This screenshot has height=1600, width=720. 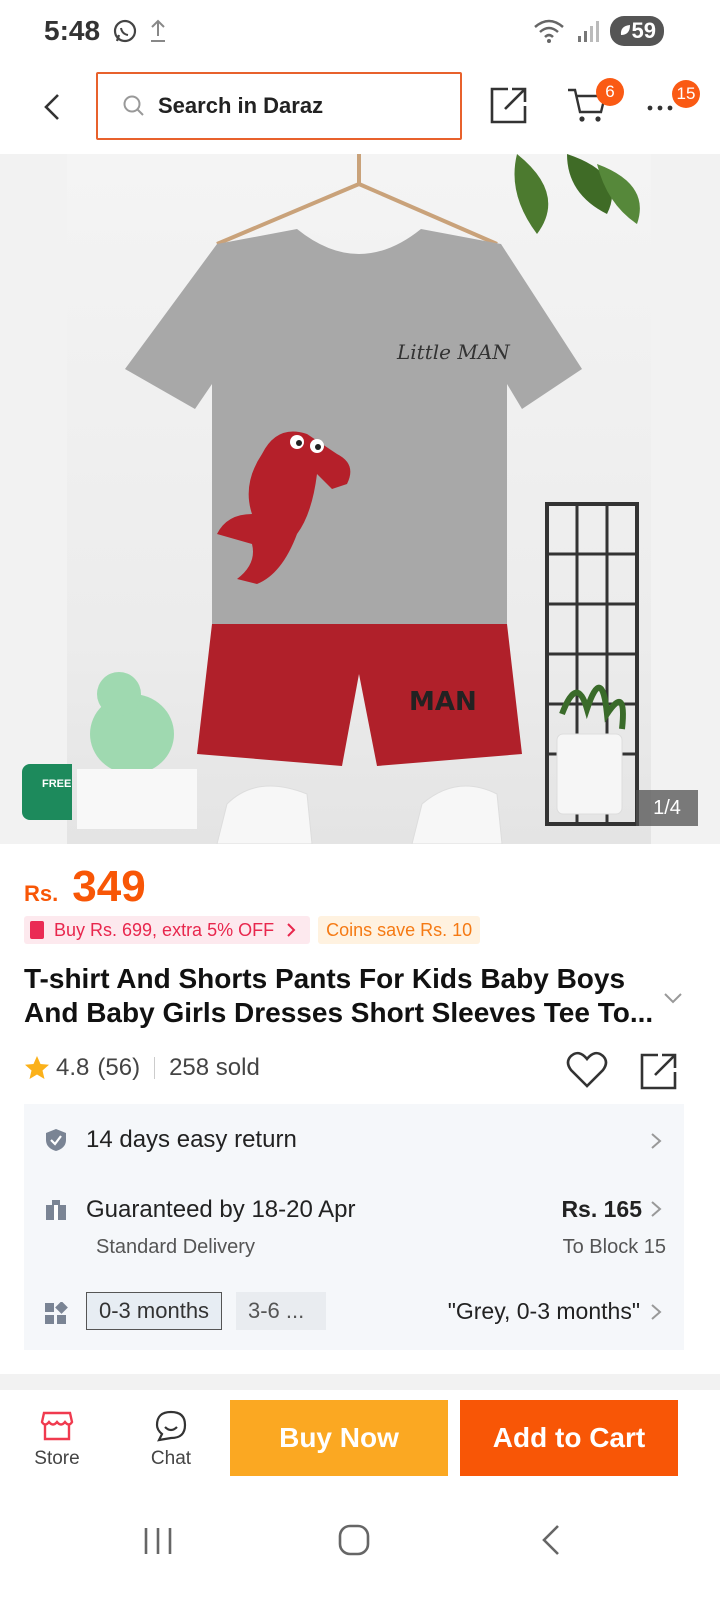 What do you see at coordinates (57, 1445) in the screenshot?
I see `store-button: Store` at bounding box center [57, 1445].